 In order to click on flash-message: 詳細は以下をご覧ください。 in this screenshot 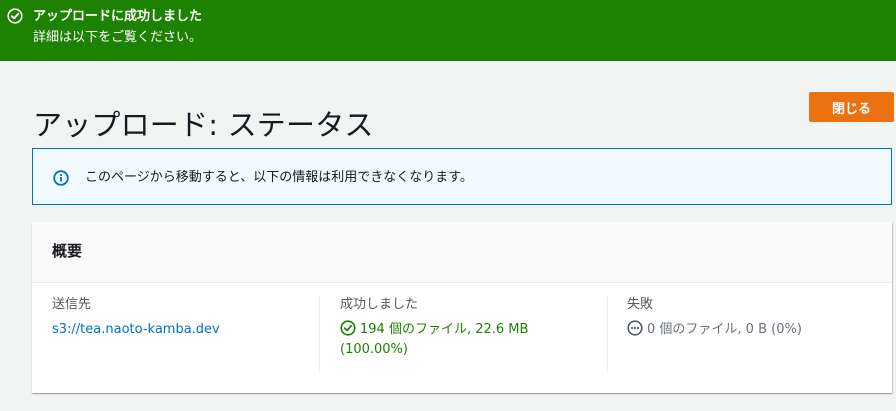, I will do `click(118, 37)`.